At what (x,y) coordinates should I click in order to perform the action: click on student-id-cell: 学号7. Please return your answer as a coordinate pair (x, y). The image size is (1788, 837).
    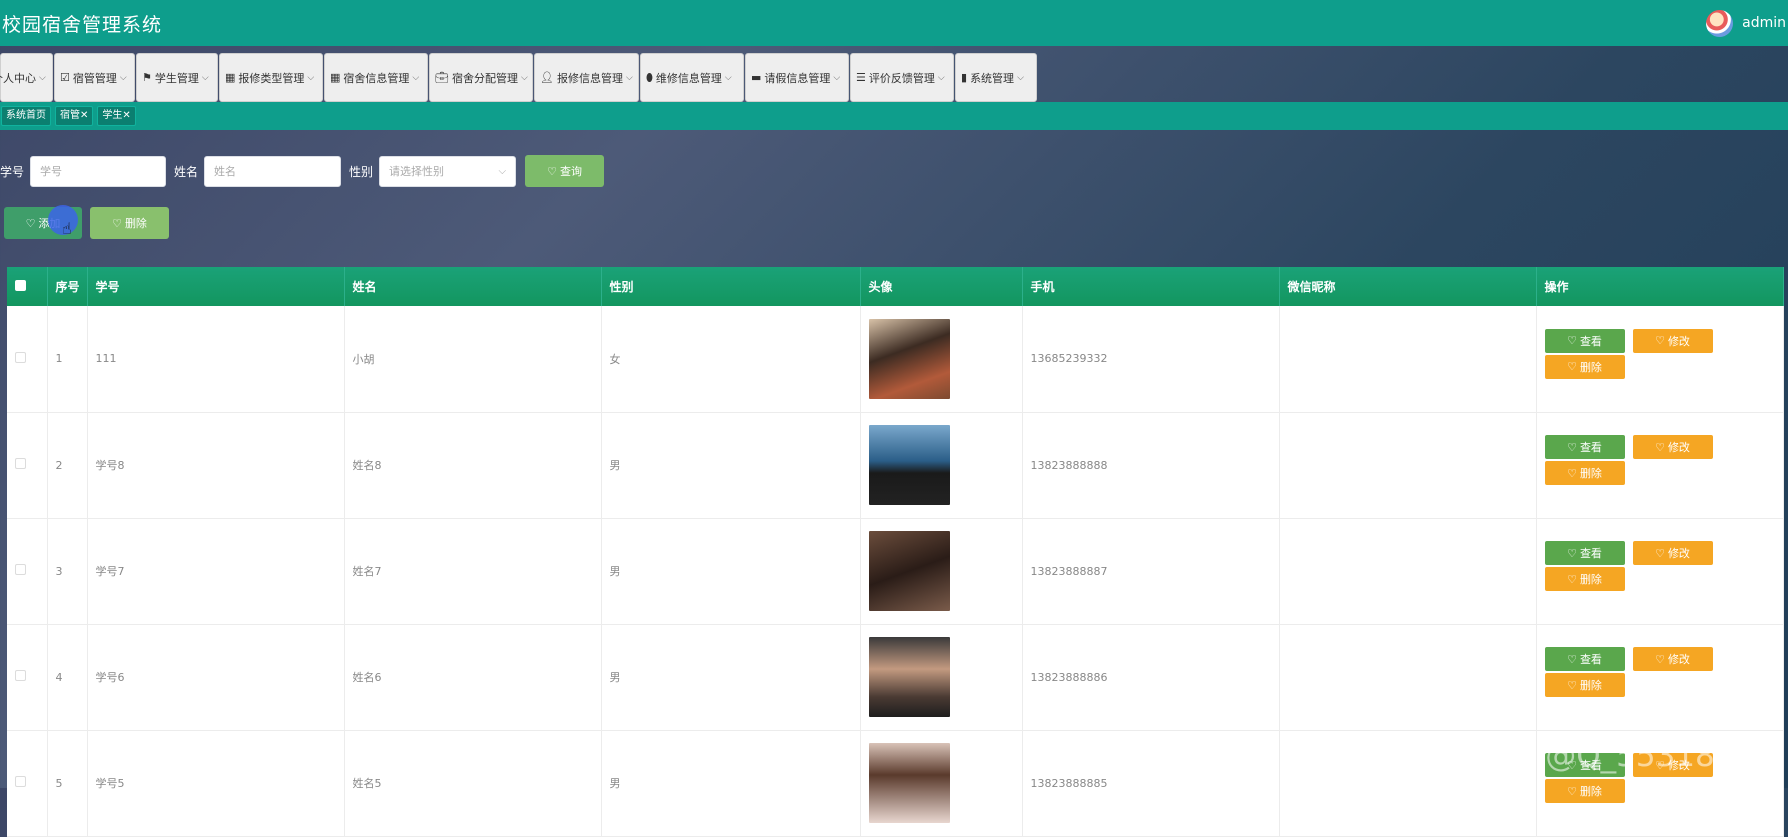
    Looking at the image, I should click on (216, 571).